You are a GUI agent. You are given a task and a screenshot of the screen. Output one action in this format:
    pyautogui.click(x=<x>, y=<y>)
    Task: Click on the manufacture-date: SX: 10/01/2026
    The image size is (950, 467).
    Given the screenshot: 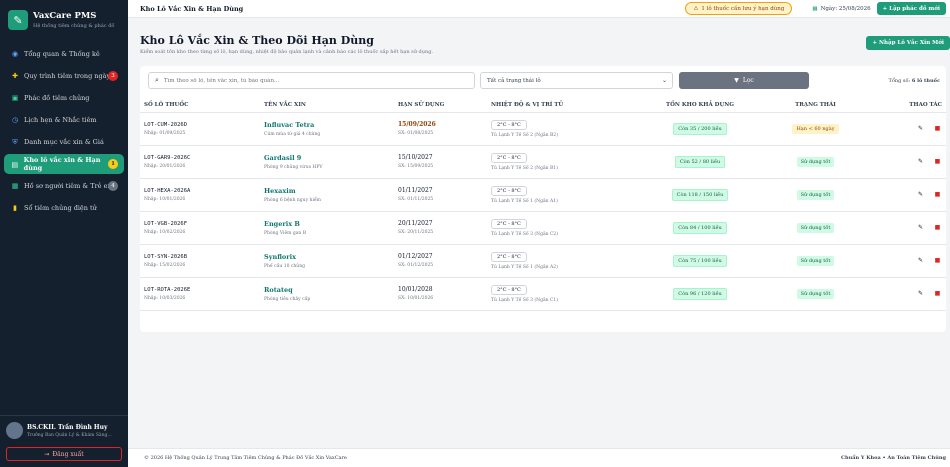 What is the action you would take?
    pyautogui.click(x=416, y=298)
    